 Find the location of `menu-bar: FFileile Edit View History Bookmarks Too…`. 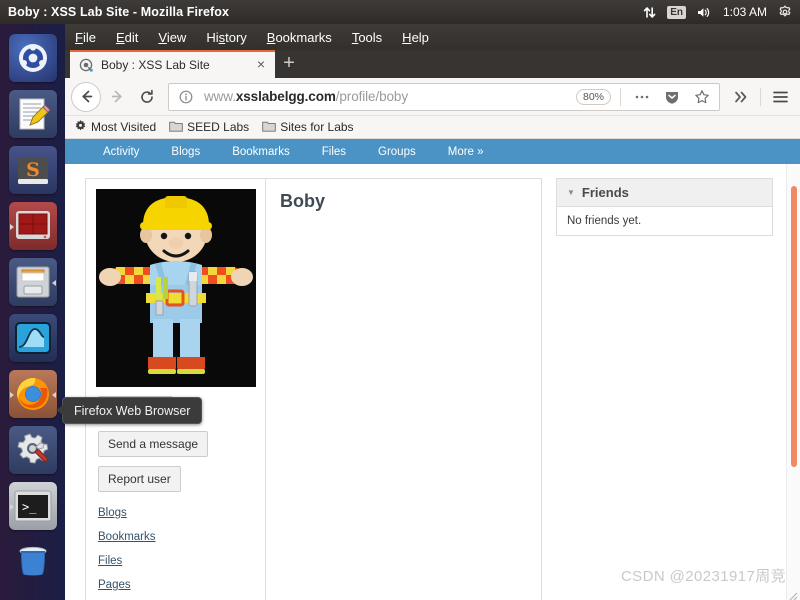

menu-bar: FFileile Edit View History Bookmarks Too… is located at coordinates (432, 37).